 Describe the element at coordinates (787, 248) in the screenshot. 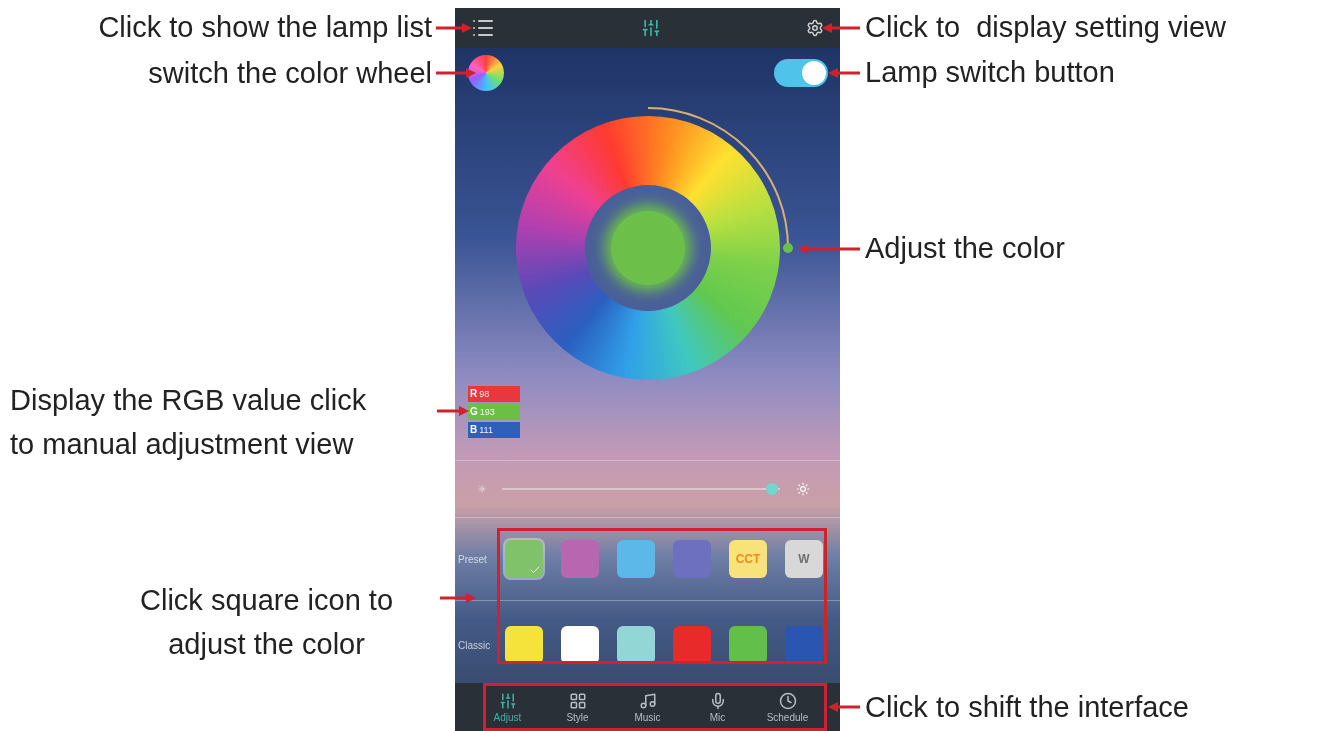

I see `hue-handle` at that location.